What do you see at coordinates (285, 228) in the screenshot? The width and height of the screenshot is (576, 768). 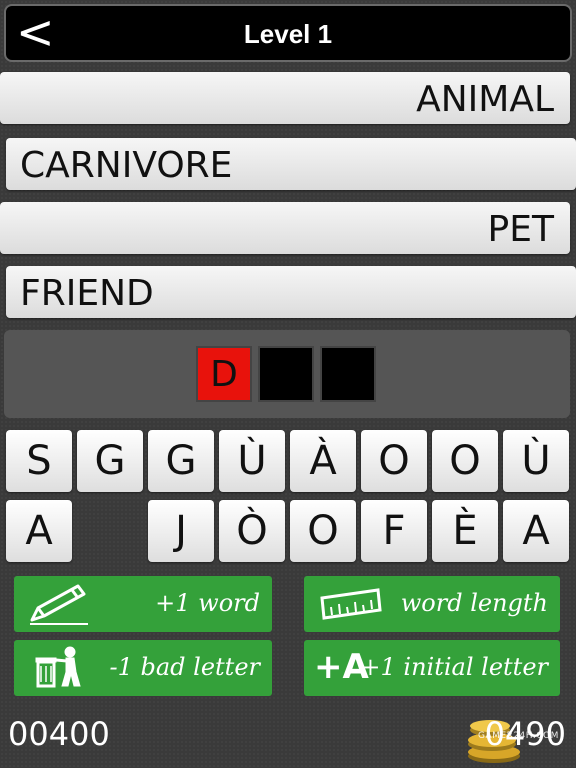 I see `clue-3: PET` at bounding box center [285, 228].